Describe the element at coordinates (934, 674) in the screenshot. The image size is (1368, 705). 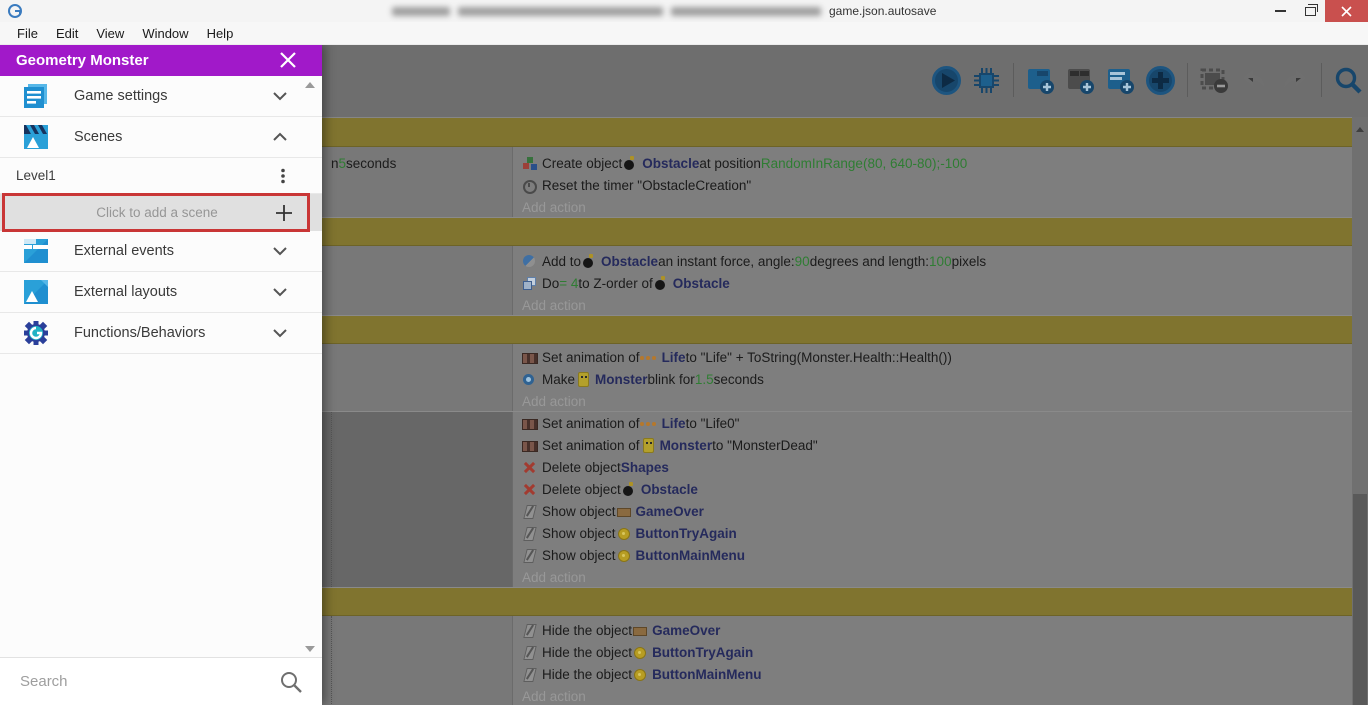
I see `action-row: Hide the object ButtonMainMenu` at that location.